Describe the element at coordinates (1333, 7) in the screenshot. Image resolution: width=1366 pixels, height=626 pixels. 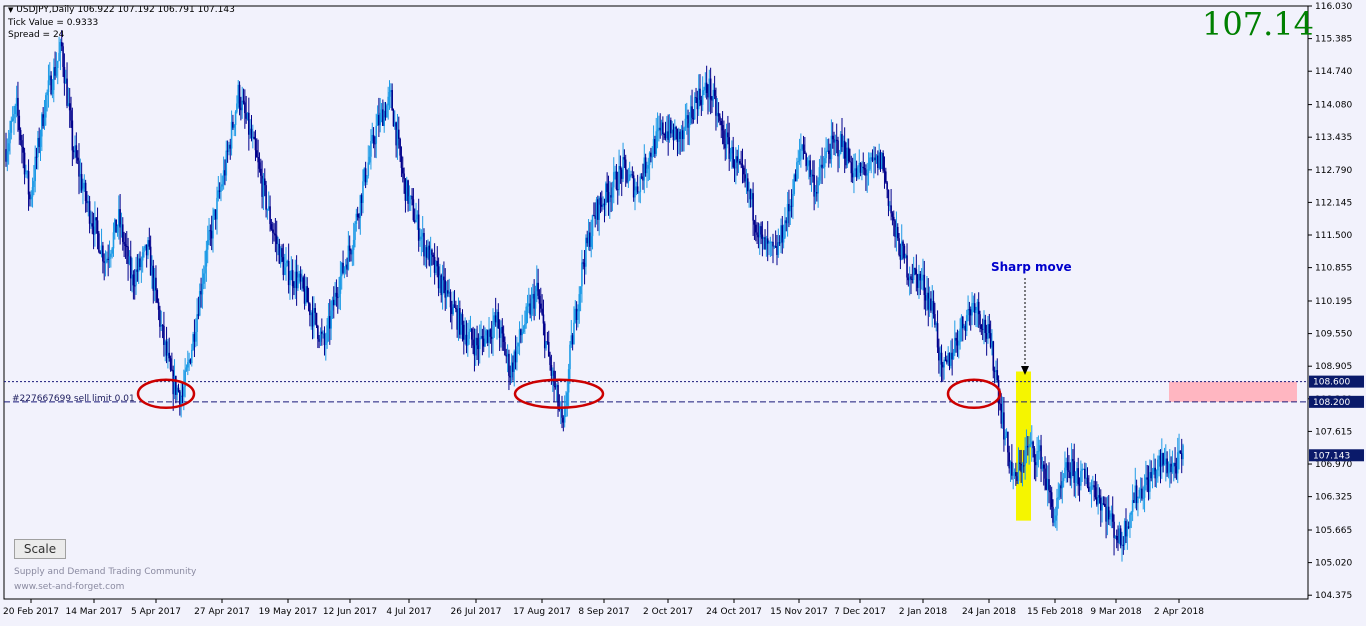
I see `y-tick-label: 116.030` at that location.